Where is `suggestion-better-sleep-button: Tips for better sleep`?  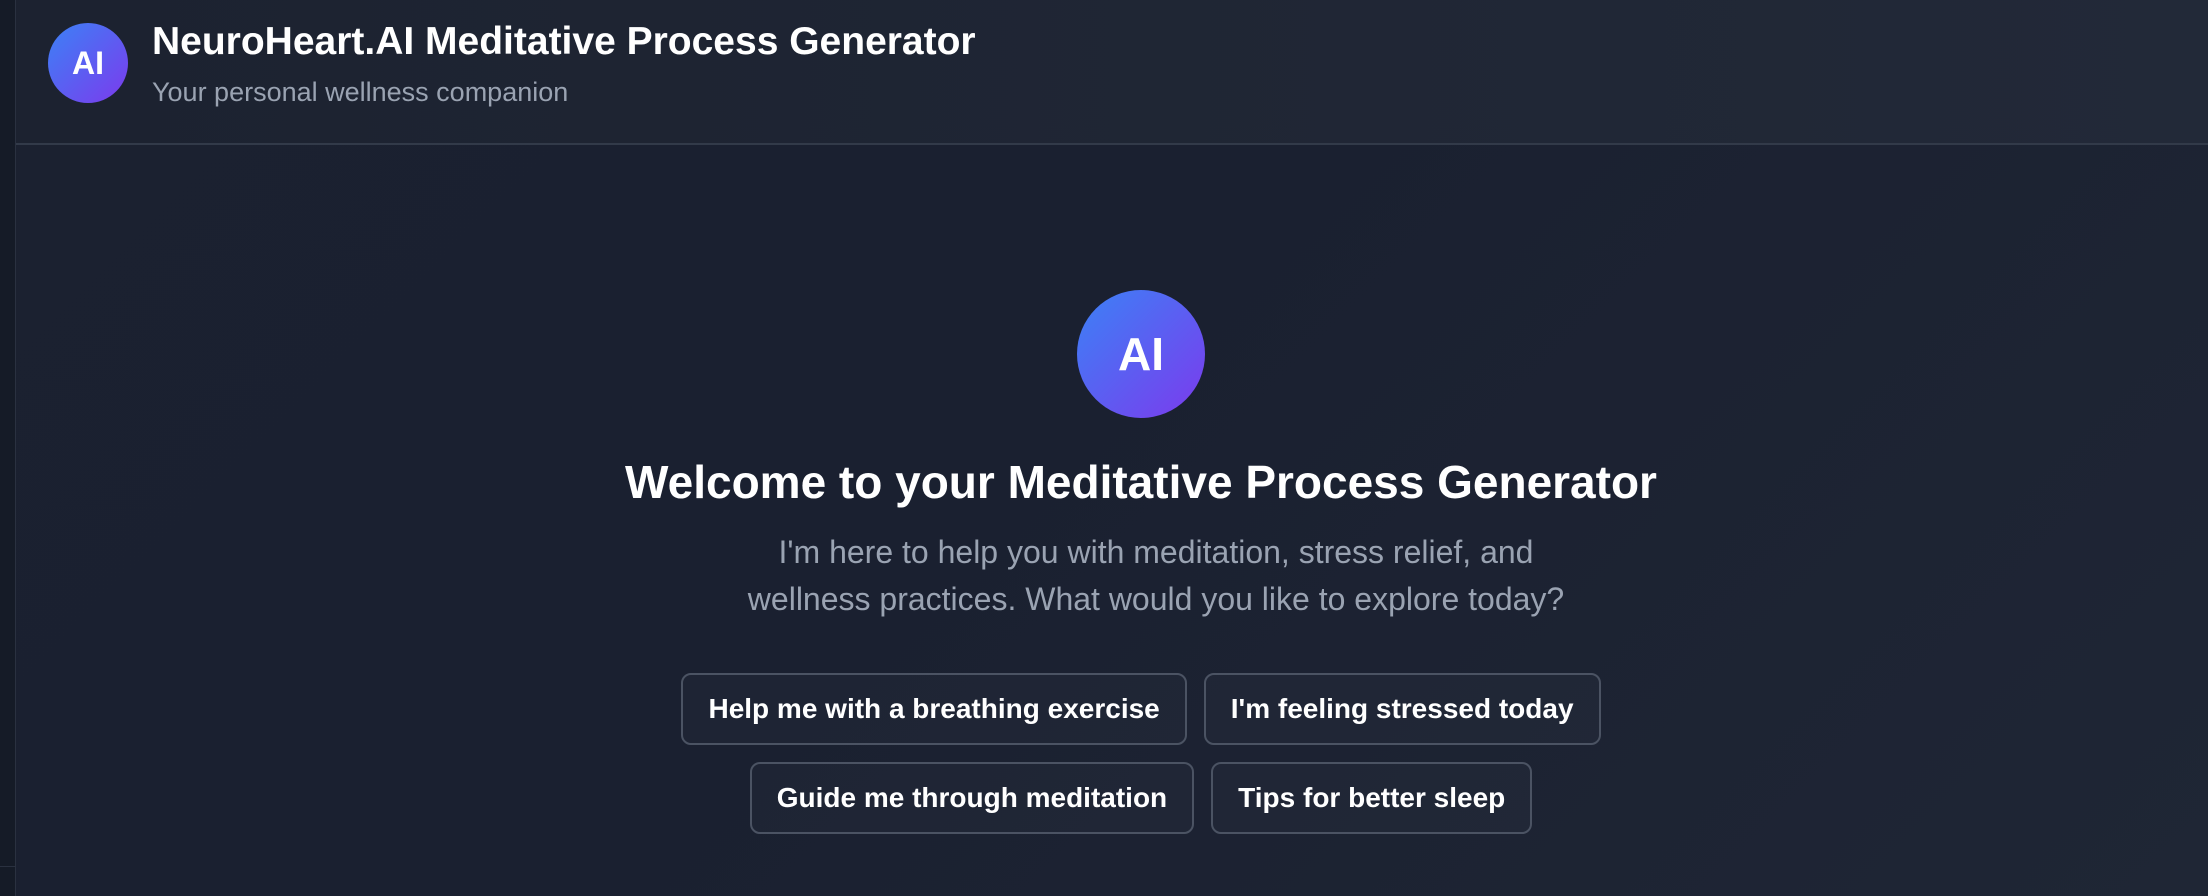
suggestion-better-sleep-button: Tips for better sleep is located at coordinates (1372, 798).